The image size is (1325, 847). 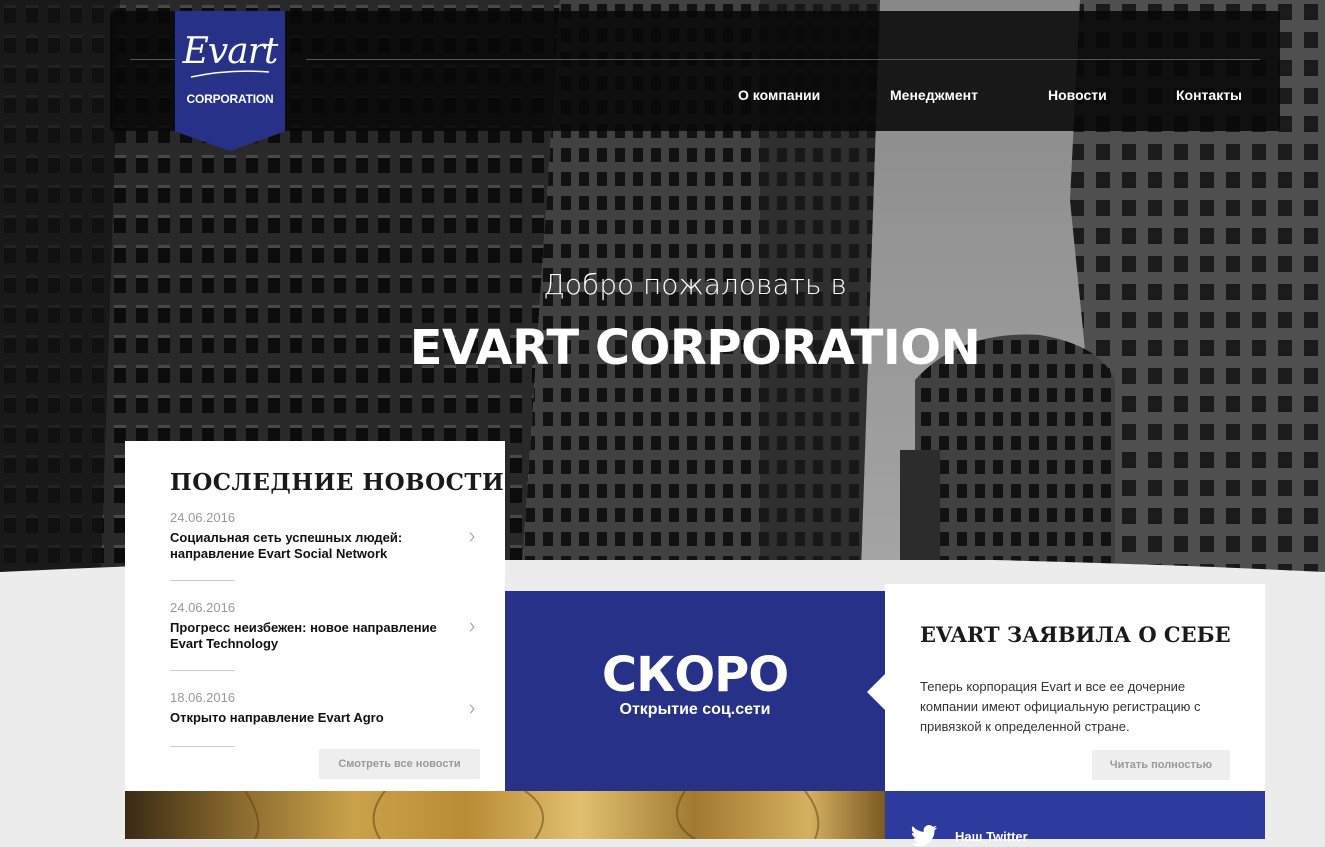 I want to click on soon-card: СКОРО Открытие соц.сети, so click(x=695, y=691).